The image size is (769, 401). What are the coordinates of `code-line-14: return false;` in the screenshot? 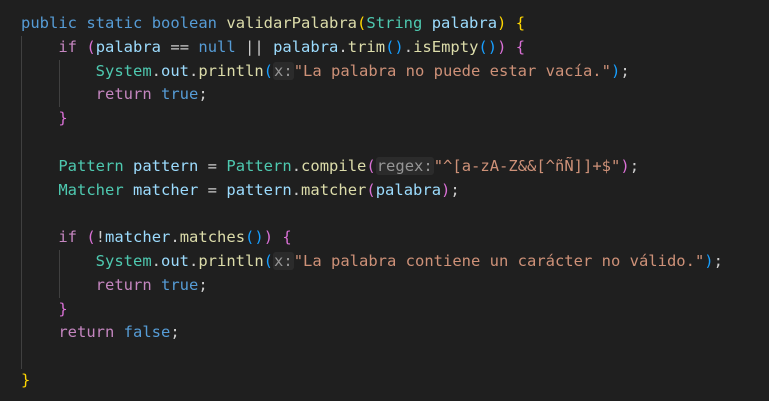 It's located at (395, 333).